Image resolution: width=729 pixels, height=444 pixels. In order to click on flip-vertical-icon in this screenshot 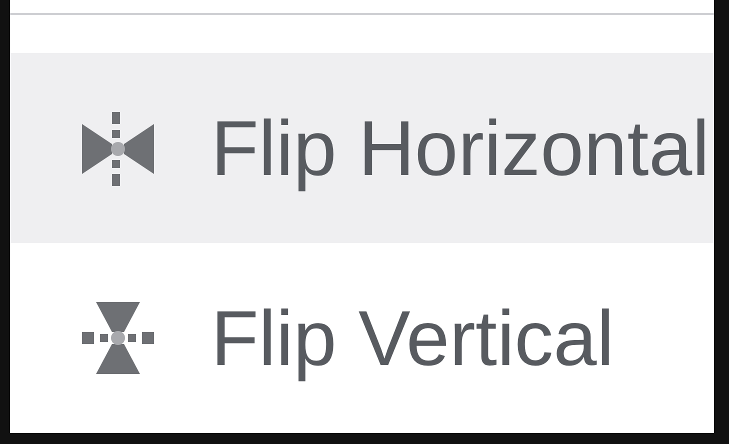, I will do `click(118, 338)`.